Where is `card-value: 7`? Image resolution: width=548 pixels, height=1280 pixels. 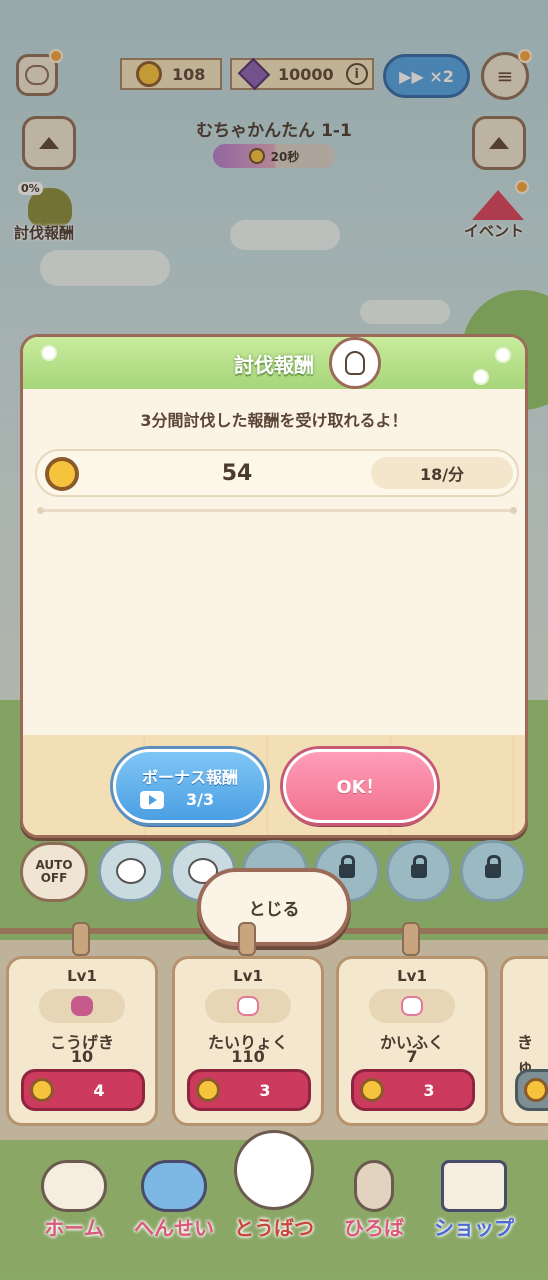 card-value: 7 is located at coordinates (412, 1056).